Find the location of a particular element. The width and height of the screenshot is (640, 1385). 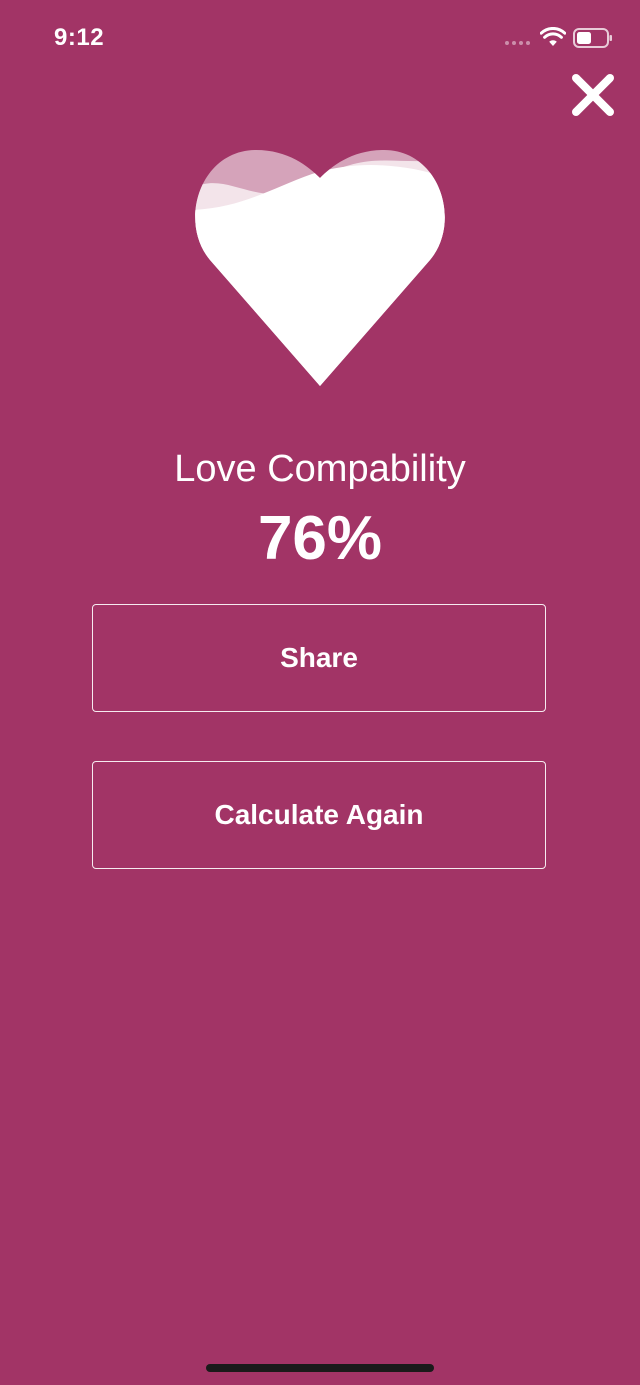

home-indicator is located at coordinates (320, 1368).